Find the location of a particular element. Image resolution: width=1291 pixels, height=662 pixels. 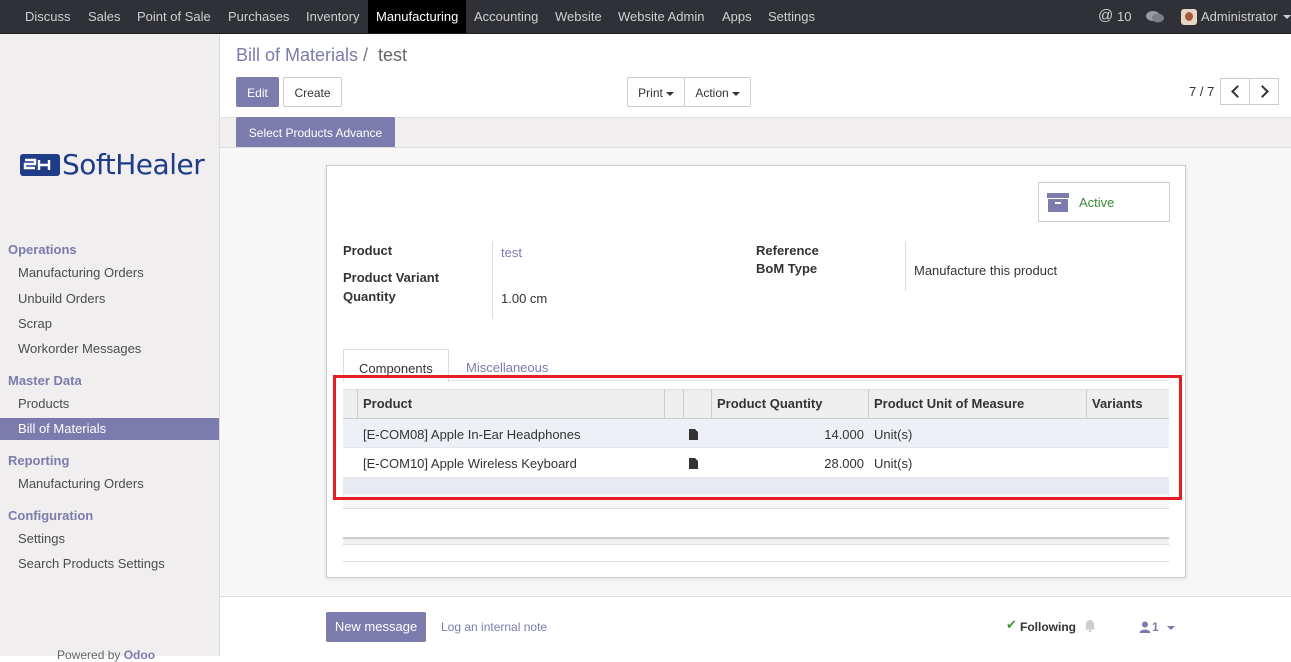

sidebar-item-unbuild-orders: Unbuild Orders is located at coordinates (109, 299).